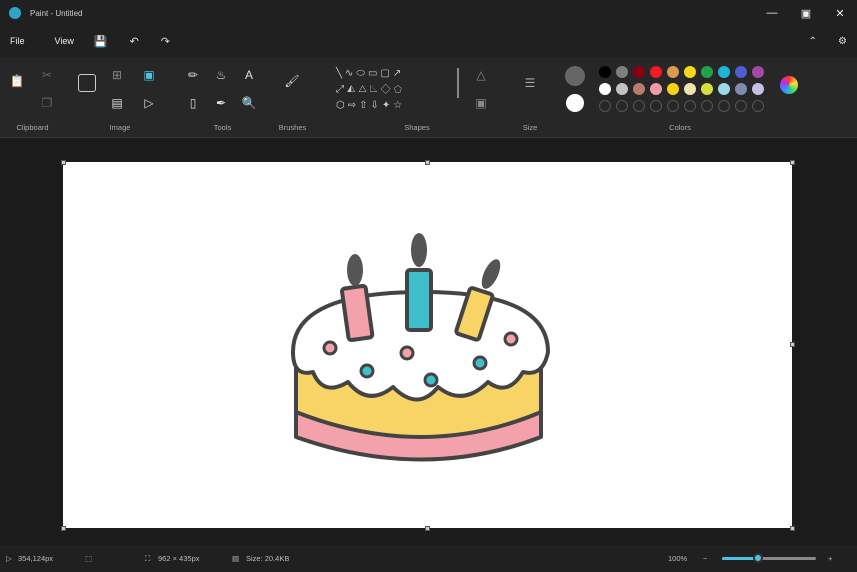  What do you see at coordinates (9, 558) in the screenshot?
I see `cursor-icon: ▷` at bounding box center [9, 558].